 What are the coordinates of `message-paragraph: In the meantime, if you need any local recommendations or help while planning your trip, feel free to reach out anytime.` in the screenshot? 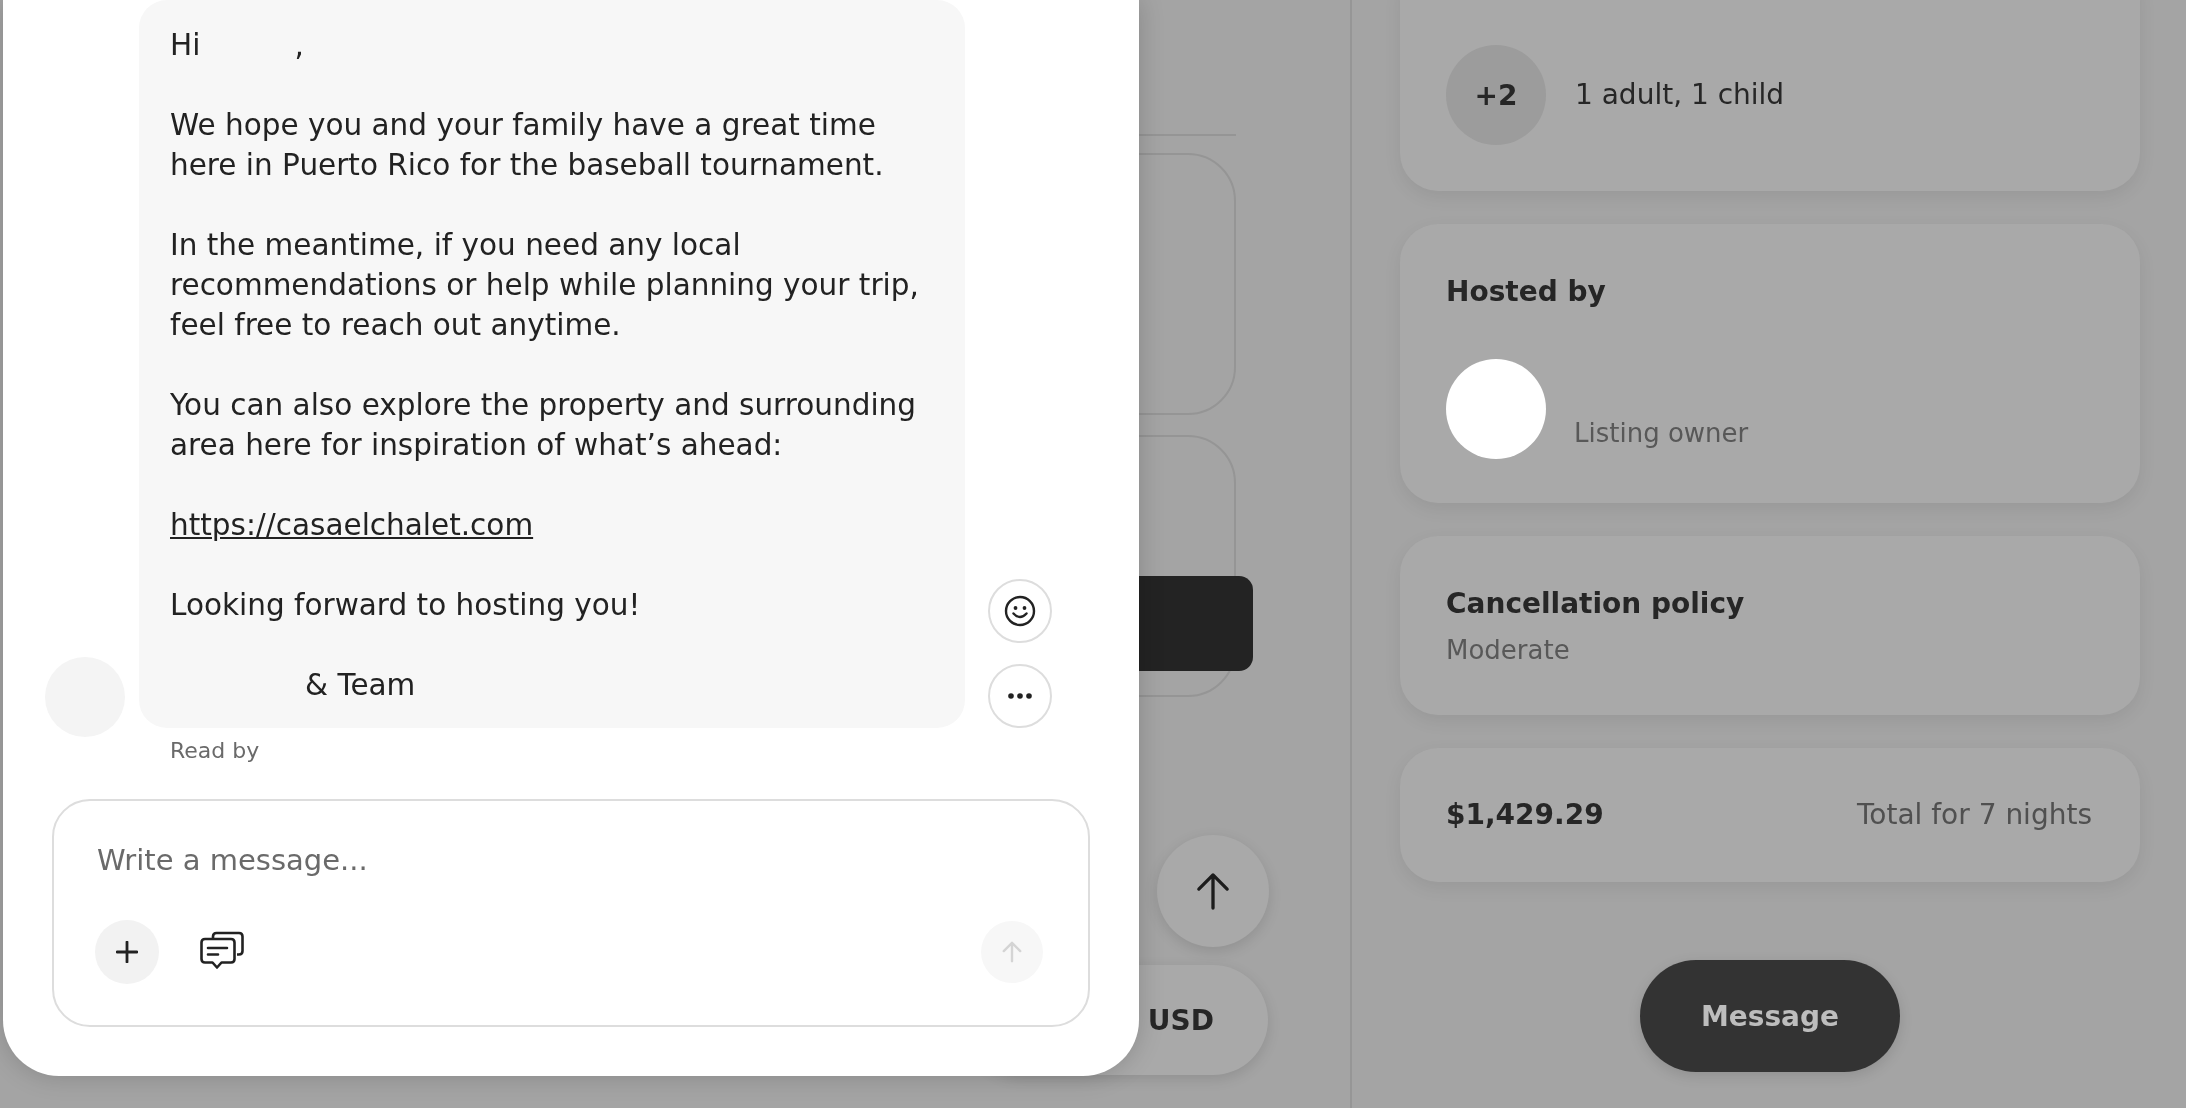 It's located at (544, 285).